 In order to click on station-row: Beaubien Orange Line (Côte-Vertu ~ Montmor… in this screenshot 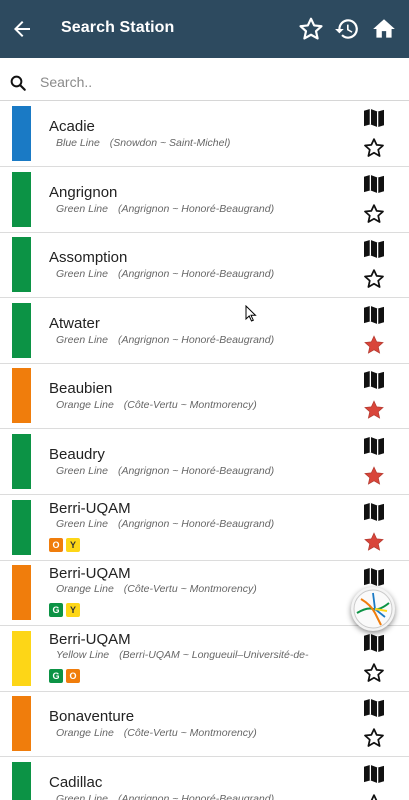, I will do `click(204, 396)`.